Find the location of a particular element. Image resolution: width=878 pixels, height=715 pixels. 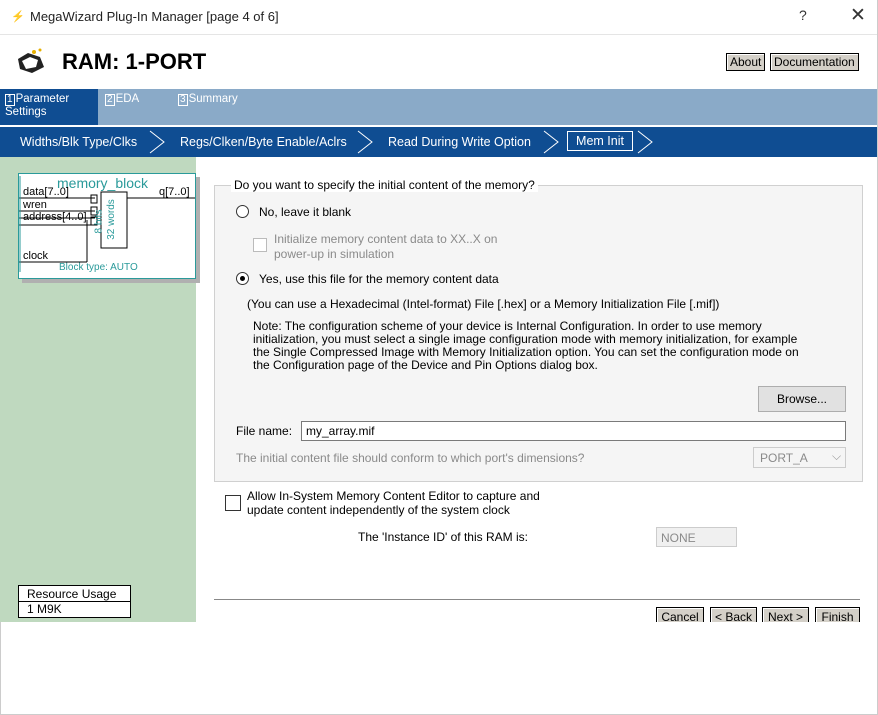

file-name-label: File name: is located at coordinates (264, 431).